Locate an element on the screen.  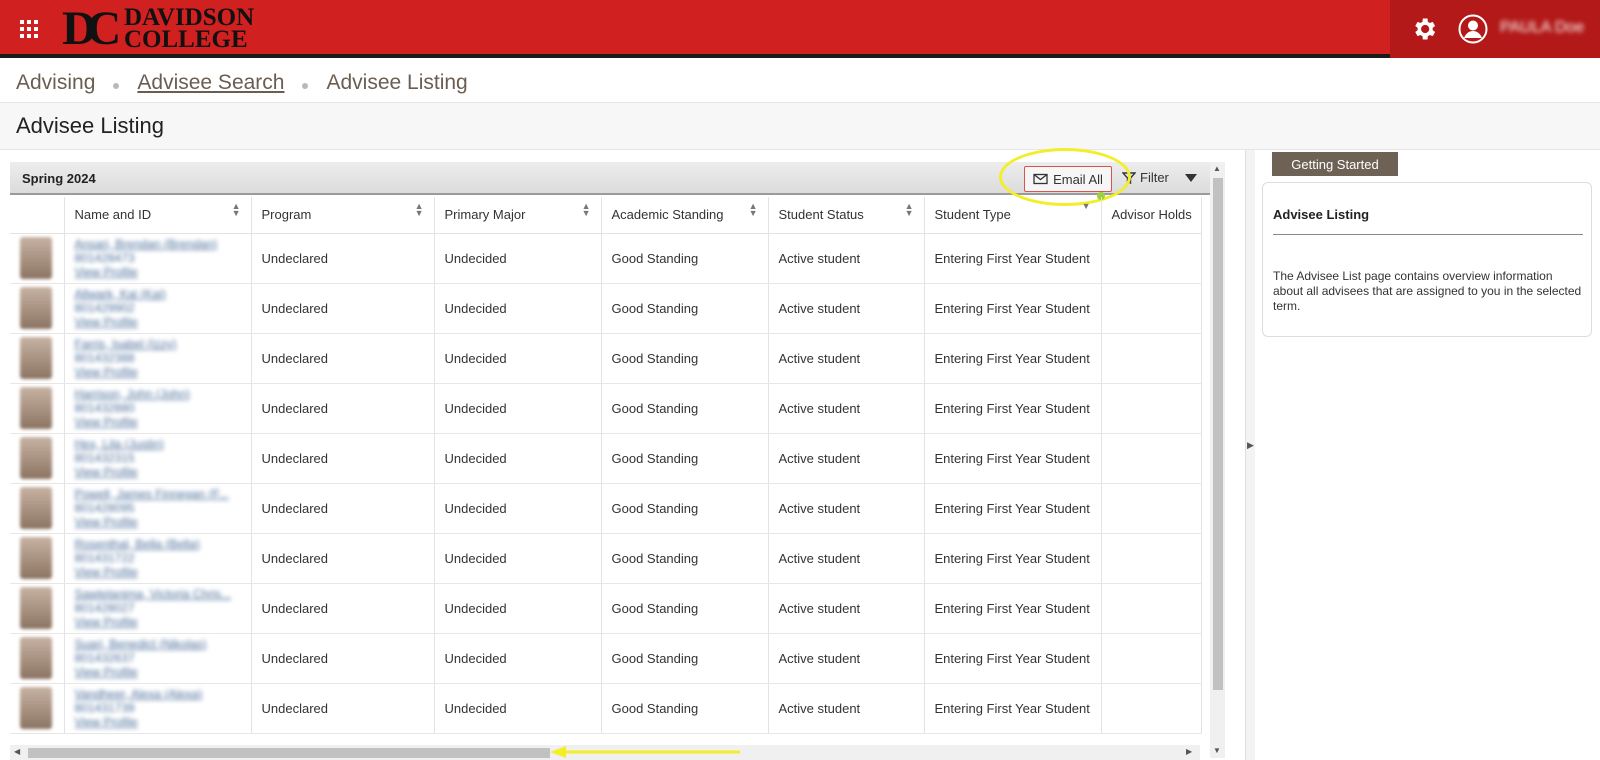
student-name-link: Harrison, John (John) is located at coordinates (163, 394).